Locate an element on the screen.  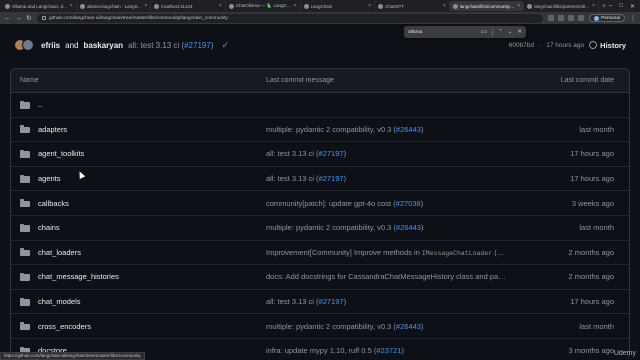
commit-message-tail: ) is located at coordinates (422, 203).